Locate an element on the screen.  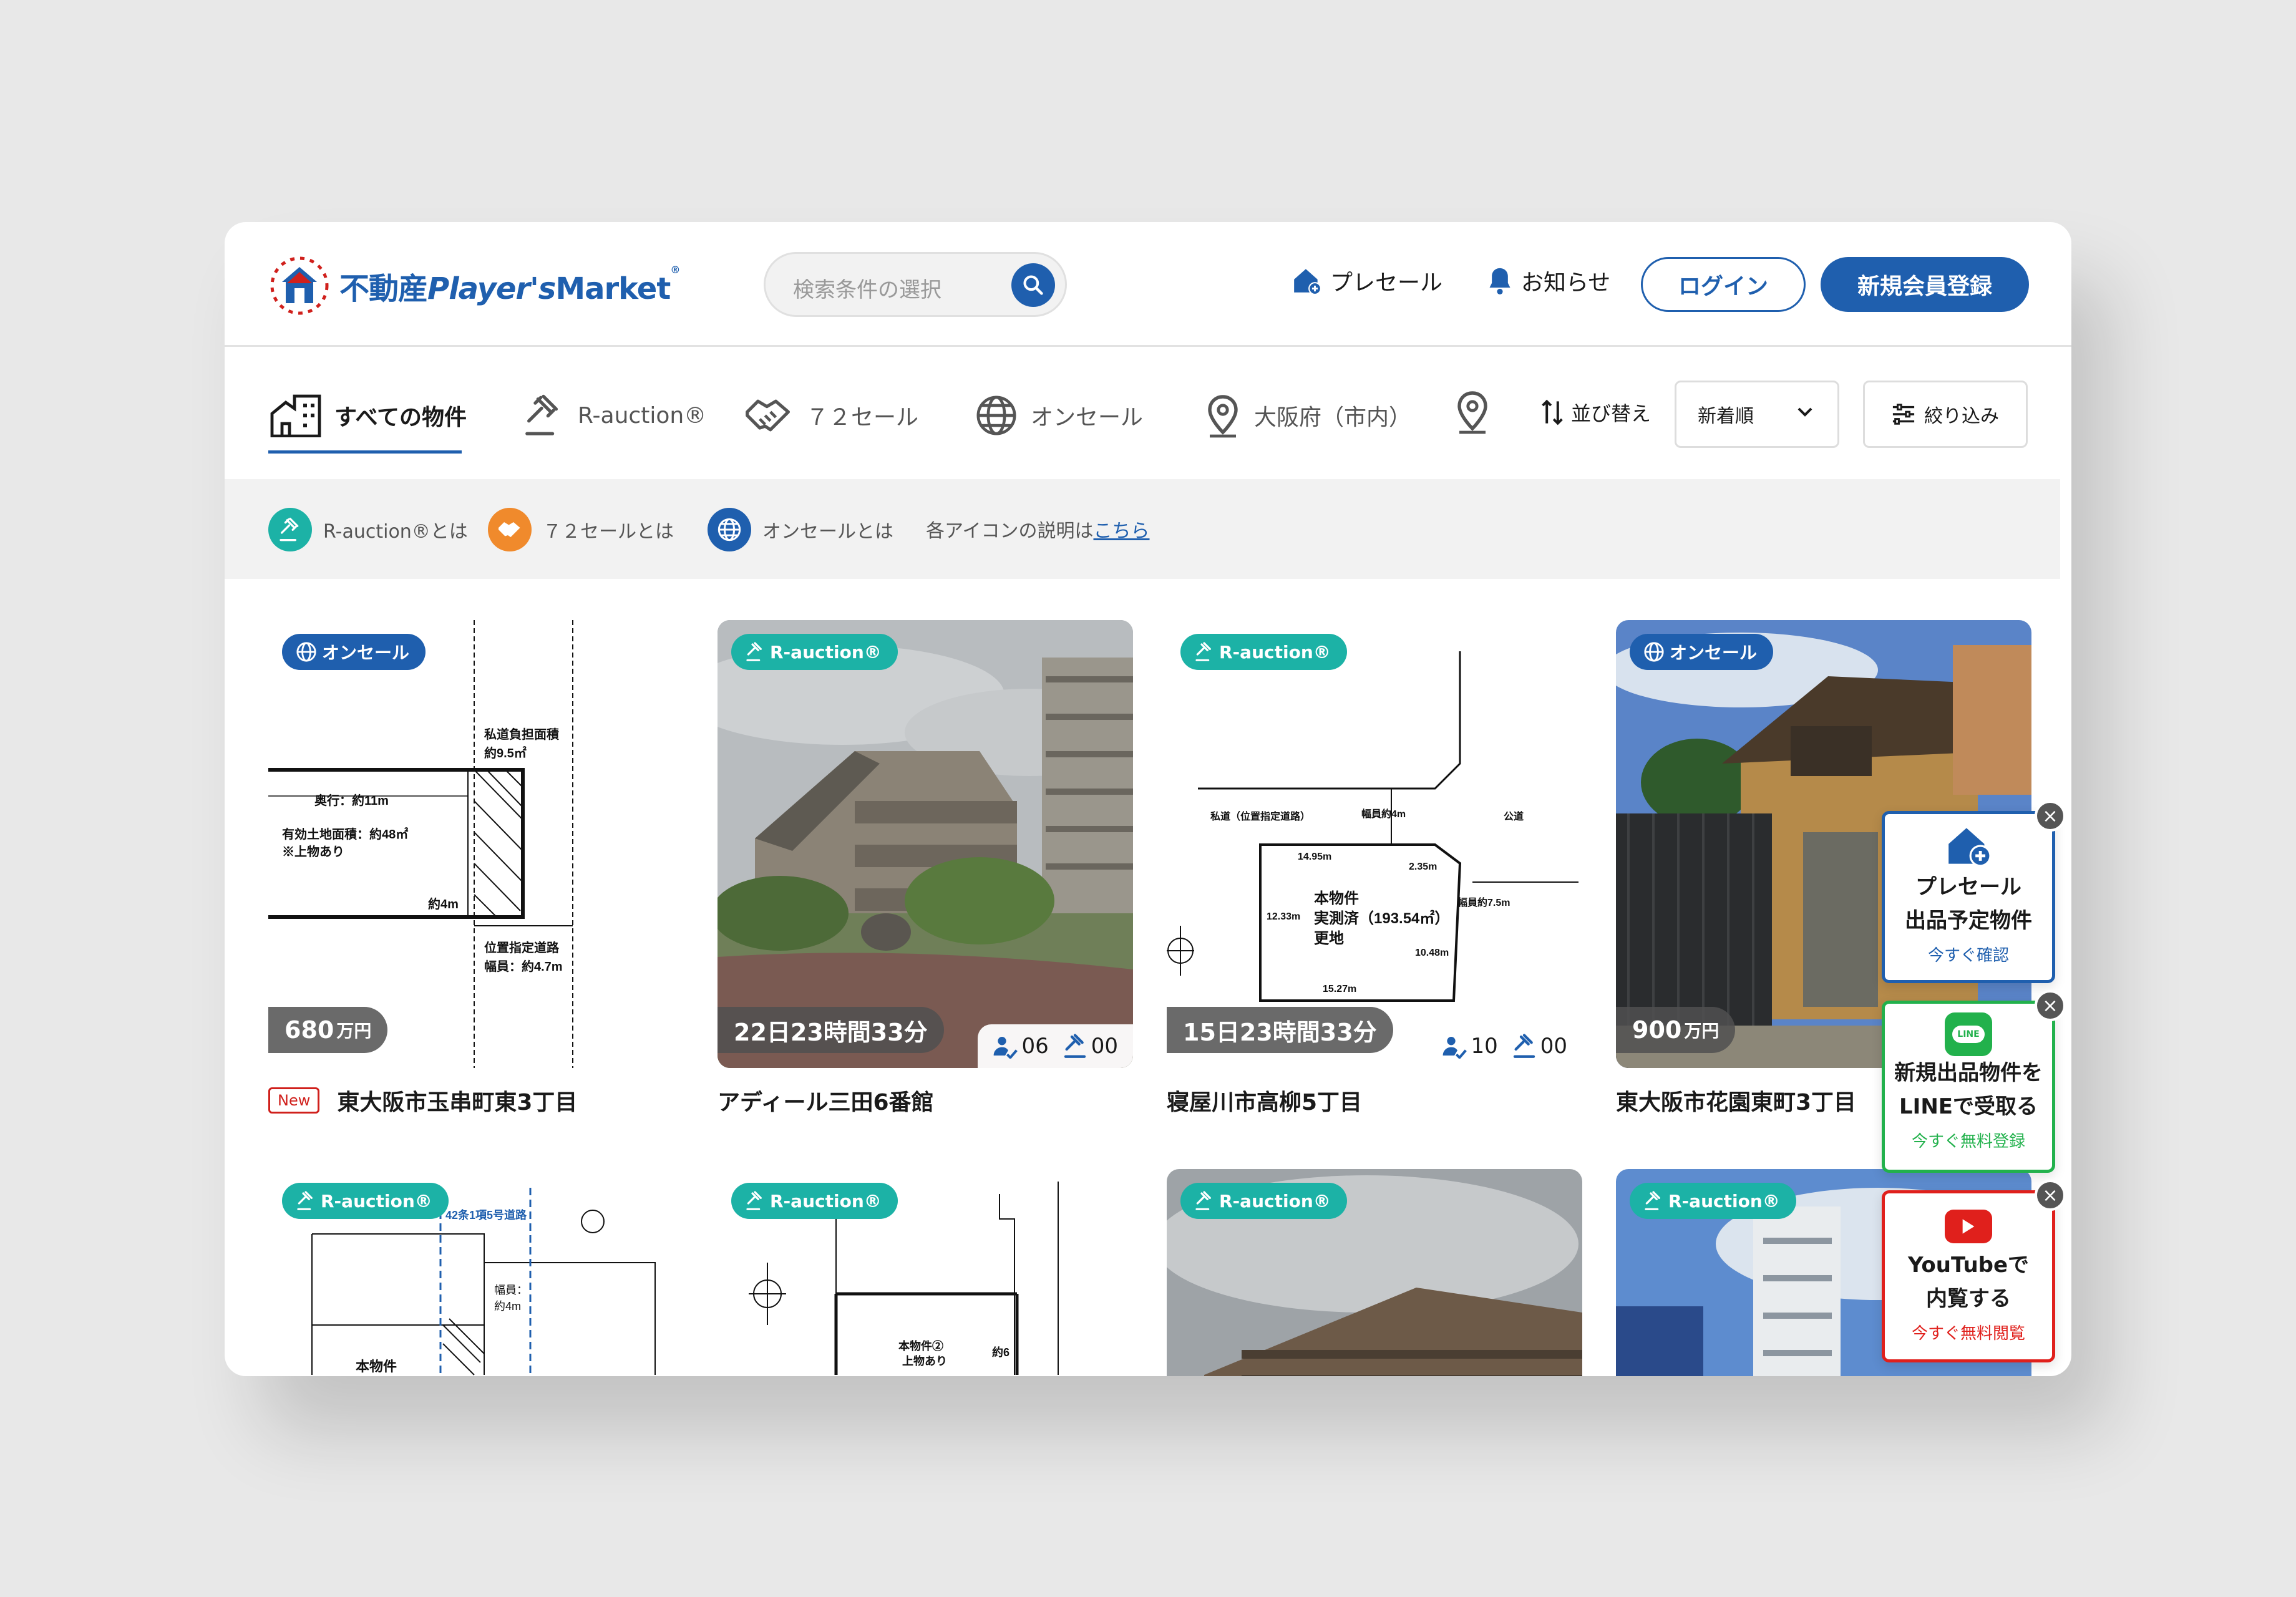
legend-72sale: ７２セールとは is located at coordinates (581, 529).